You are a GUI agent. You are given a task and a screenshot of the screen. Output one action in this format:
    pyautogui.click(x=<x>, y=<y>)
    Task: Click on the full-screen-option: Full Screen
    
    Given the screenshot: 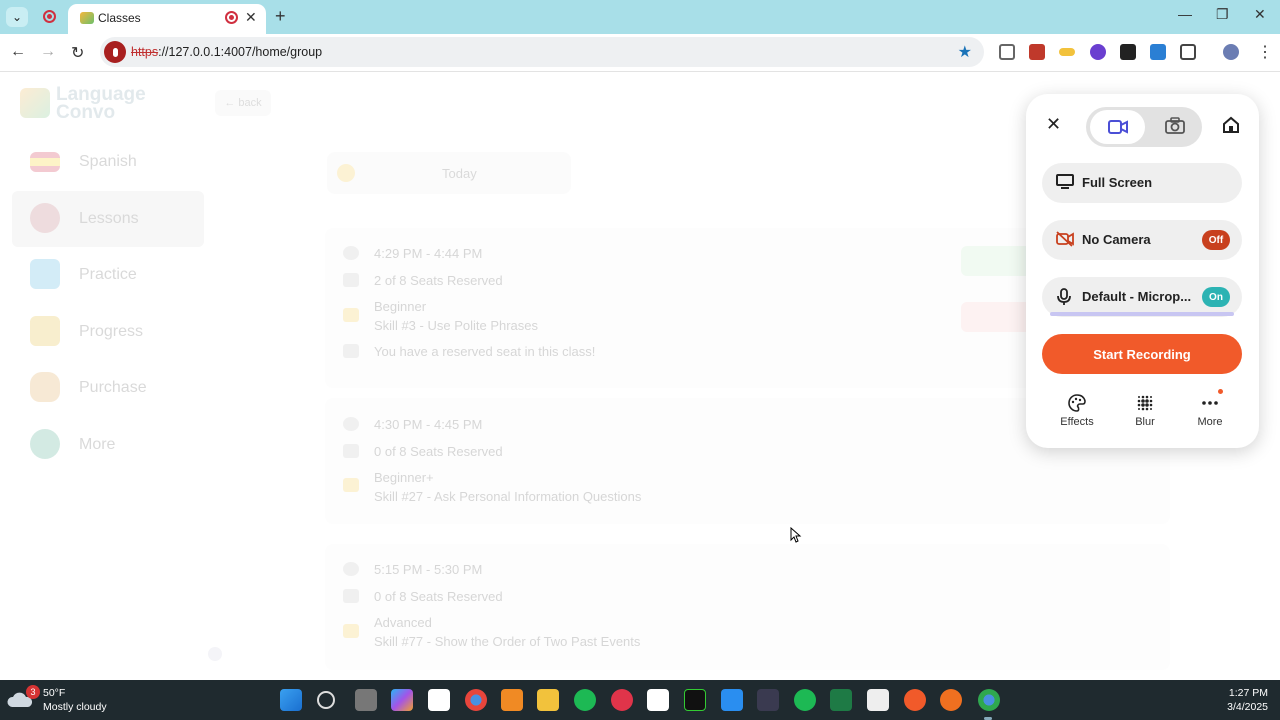 What is the action you would take?
    pyautogui.click(x=1142, y=183)
    